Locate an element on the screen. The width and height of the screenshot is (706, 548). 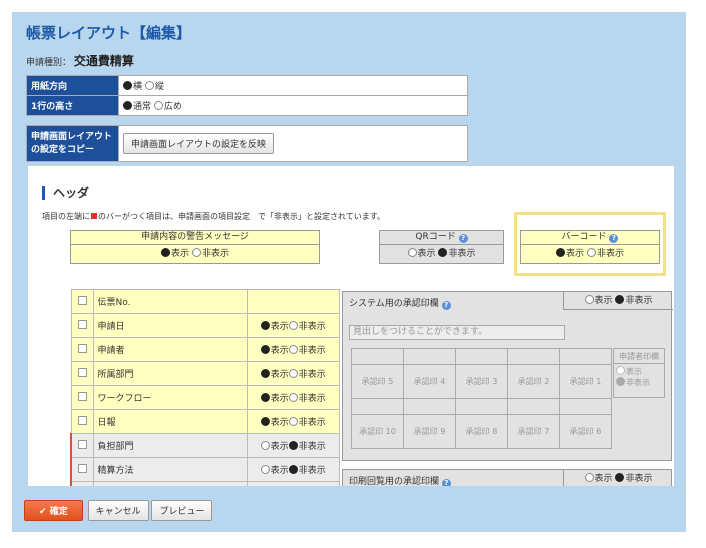
approval-heading-input: 見出しをつけることができます。 is located at coordinates (457, 332).